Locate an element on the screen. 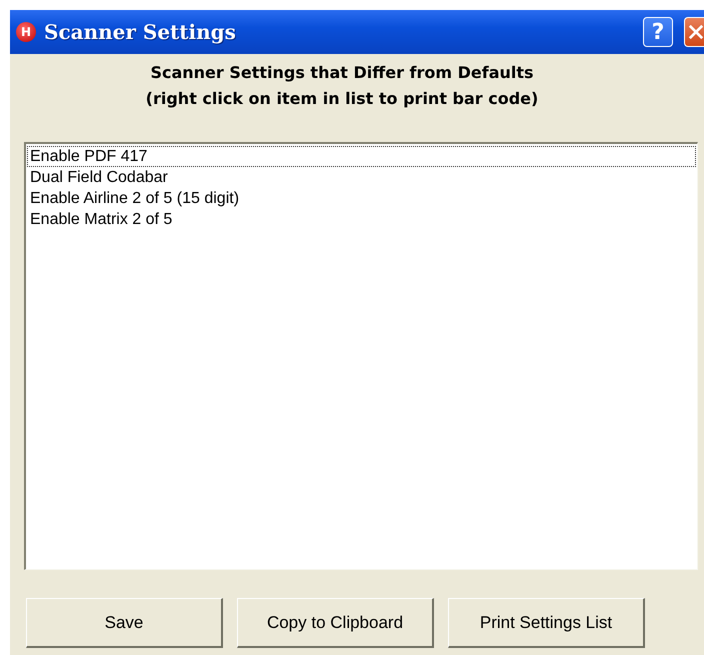 Image resolution: width=704 pixels, height=655 pixels. close-button is located at coordinates (694, 32).